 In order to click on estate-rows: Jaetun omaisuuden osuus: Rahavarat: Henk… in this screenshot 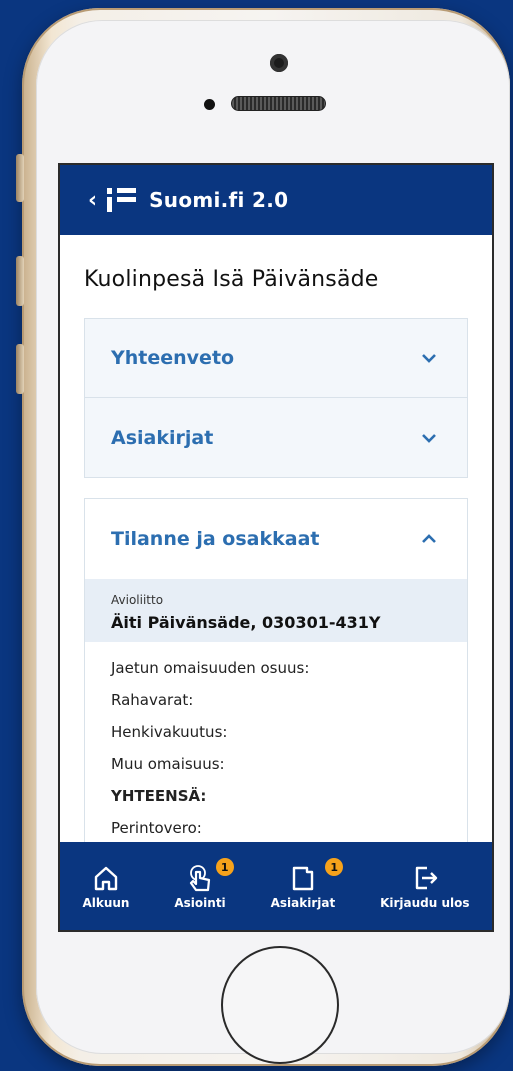, I will do `click(276, 743)`.